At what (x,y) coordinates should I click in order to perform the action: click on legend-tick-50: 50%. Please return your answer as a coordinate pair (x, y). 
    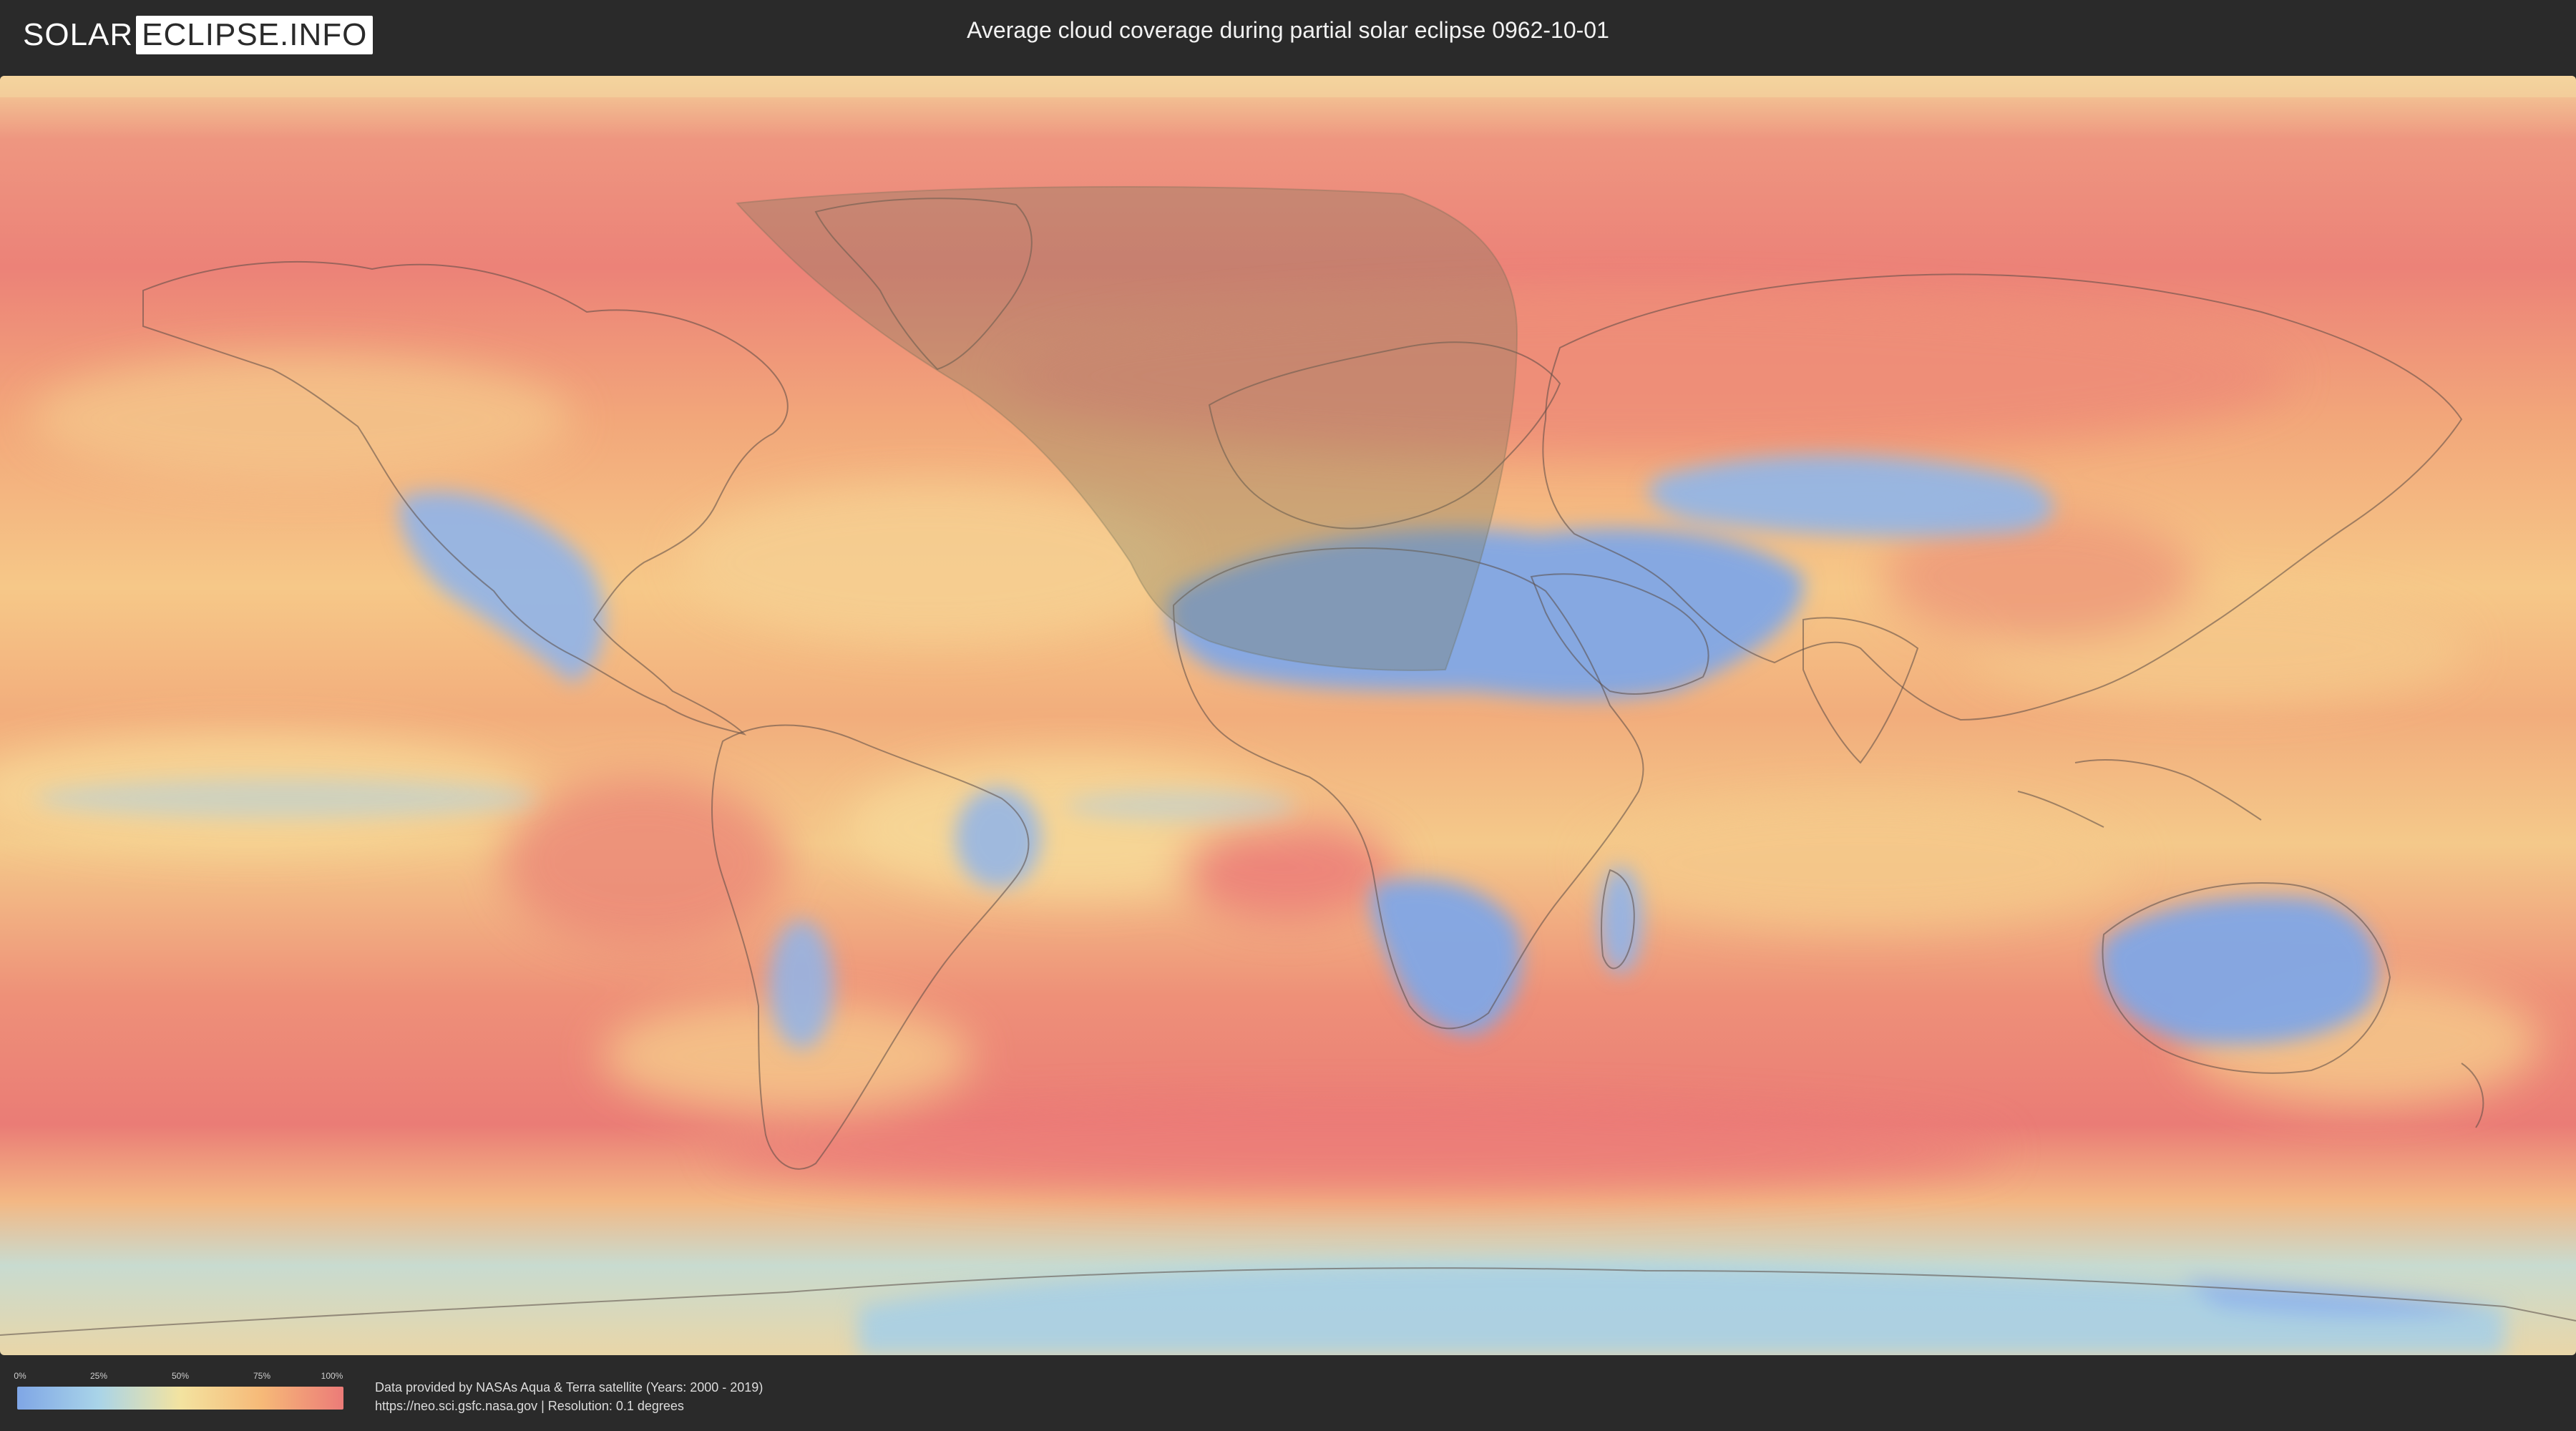
    Looking at the image, I should click on (180, 1376).